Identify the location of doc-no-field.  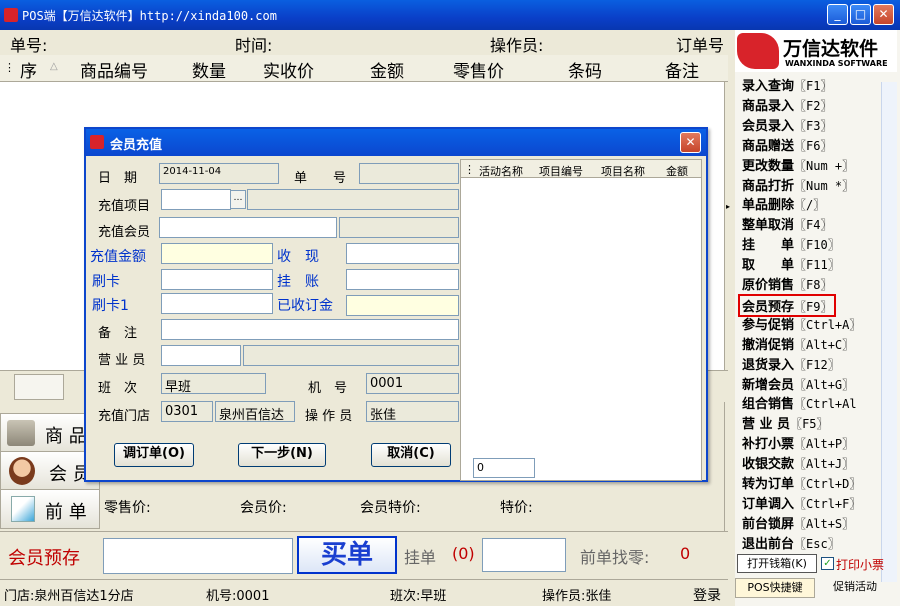
(409, 173).